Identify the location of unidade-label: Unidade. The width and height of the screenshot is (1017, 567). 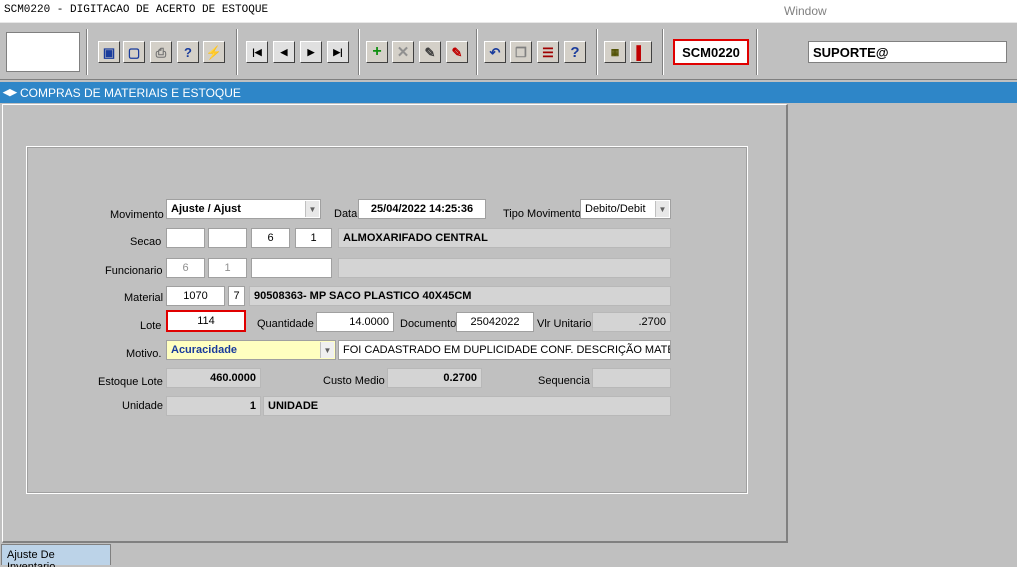
(142, 406).